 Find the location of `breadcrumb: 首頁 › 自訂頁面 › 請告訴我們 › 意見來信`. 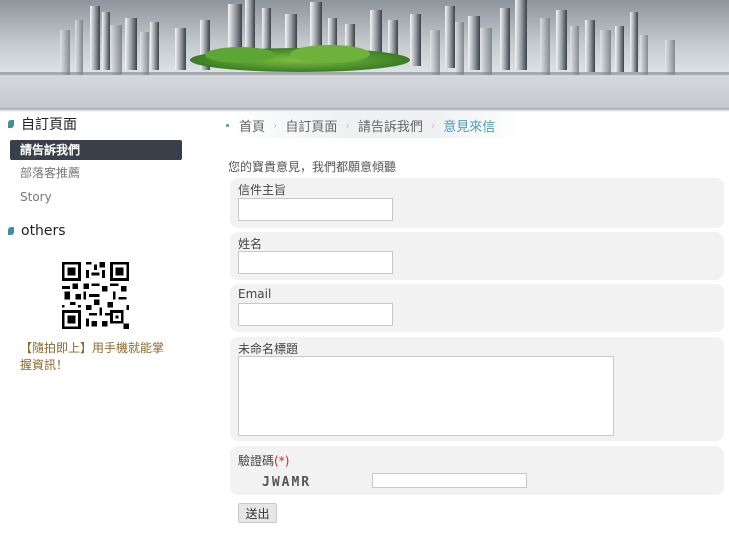

breadcrumb: 首頁 › 自訂頁面 › 請告訴我們 › 意見來信 is located at coordinates (374, 125).